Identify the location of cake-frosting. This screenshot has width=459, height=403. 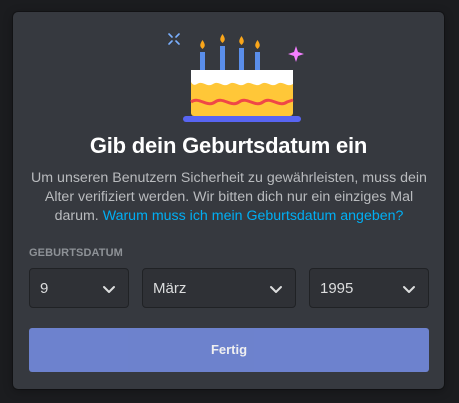
(242, 78).